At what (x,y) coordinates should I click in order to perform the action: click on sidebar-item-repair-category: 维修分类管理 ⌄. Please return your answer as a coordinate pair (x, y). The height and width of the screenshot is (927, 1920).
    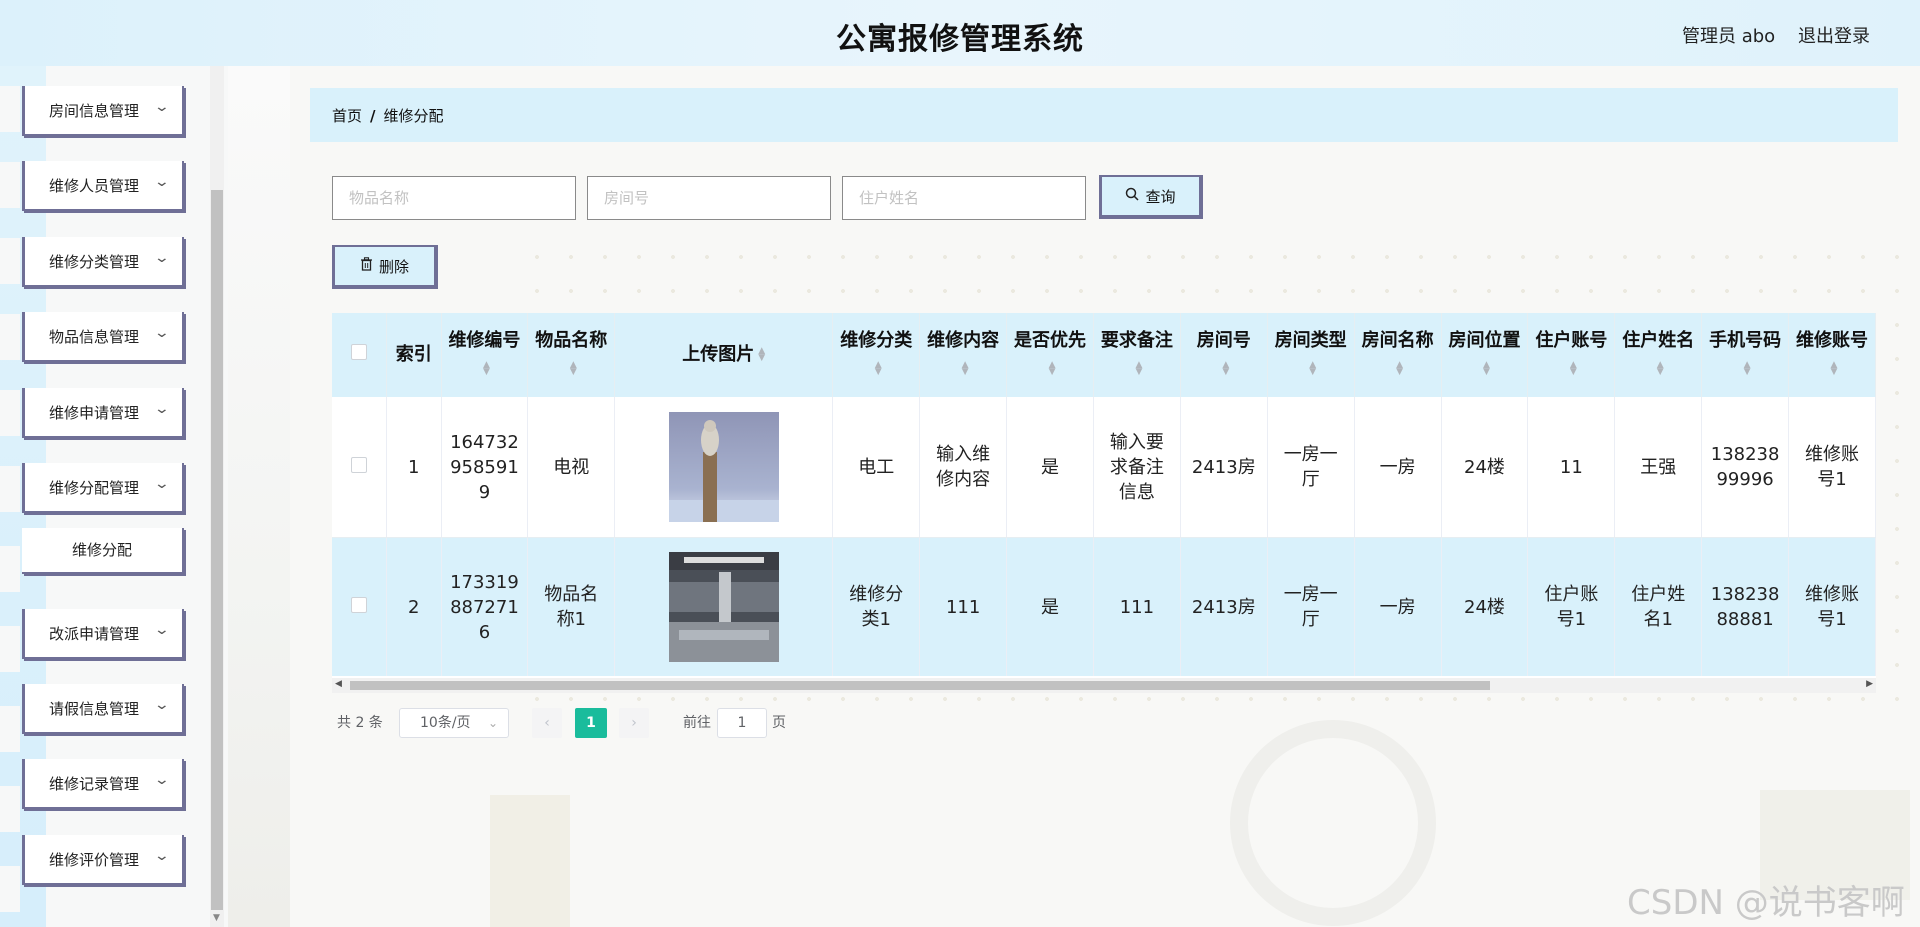
    Looking at the image, I should click on (103, 262).